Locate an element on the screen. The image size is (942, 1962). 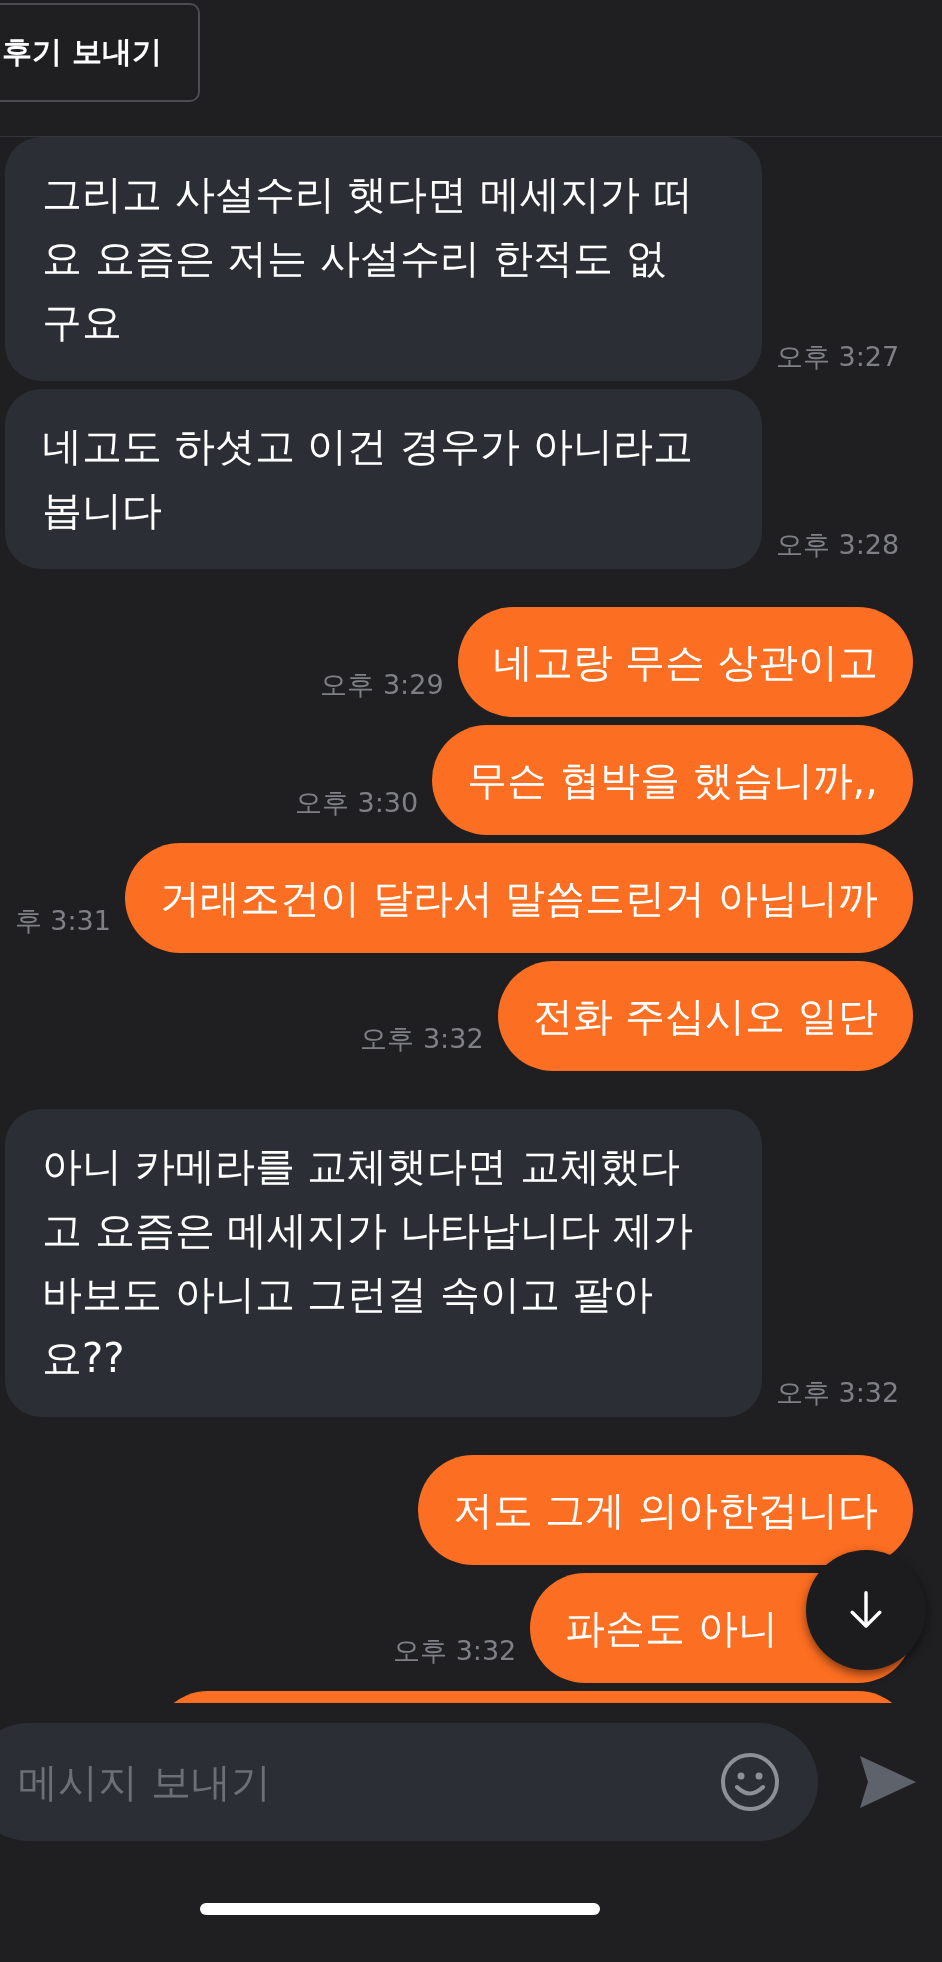
emoji-icon is located at coordinates (750, 1782).